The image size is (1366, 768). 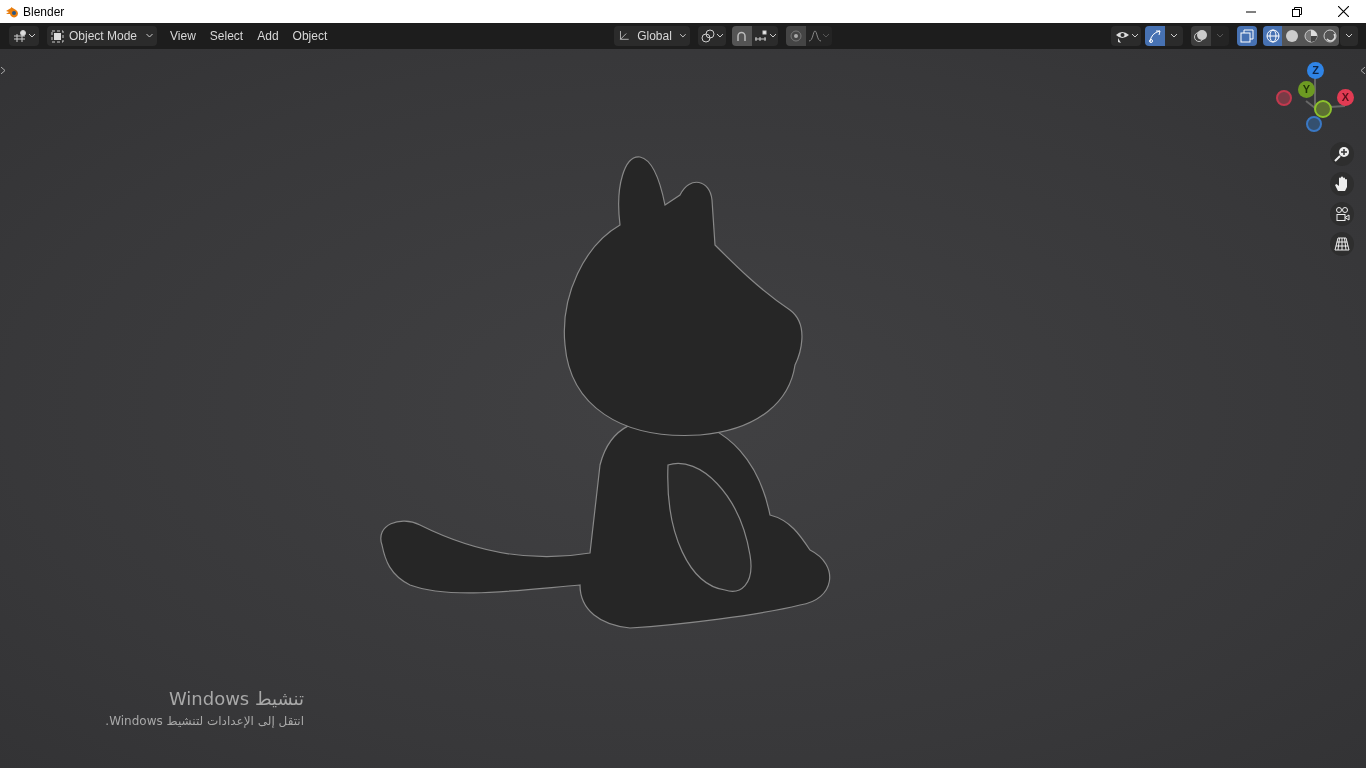 I want to click on menu-item: Object, so click(x=310, y=36).